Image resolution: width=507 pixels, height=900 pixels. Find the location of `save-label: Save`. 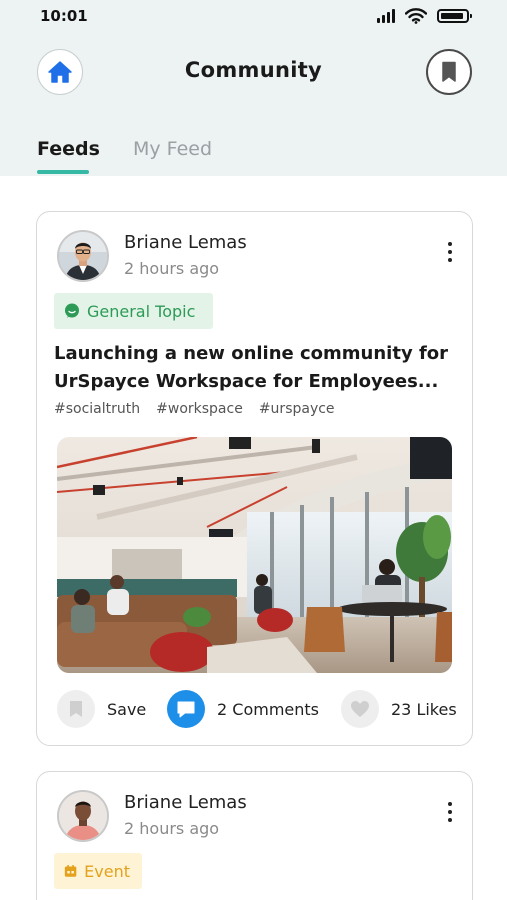

save-label: Save is located at coordinates (127, 709).